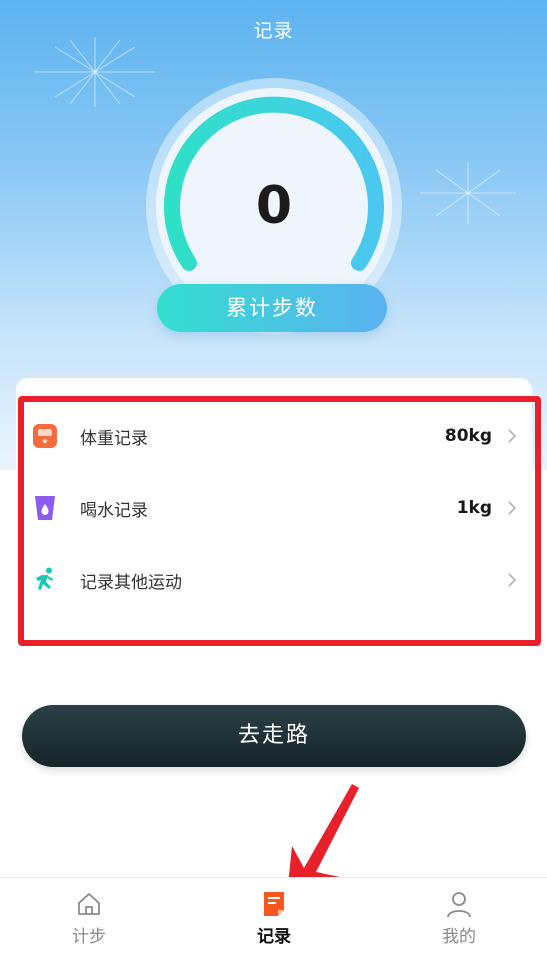 The width and height of the screenshot is (547, 953). What do you see at coordinates (45, 508) in the screenshot?
I see `water-cup-icon` at bounding box center [45, 508].